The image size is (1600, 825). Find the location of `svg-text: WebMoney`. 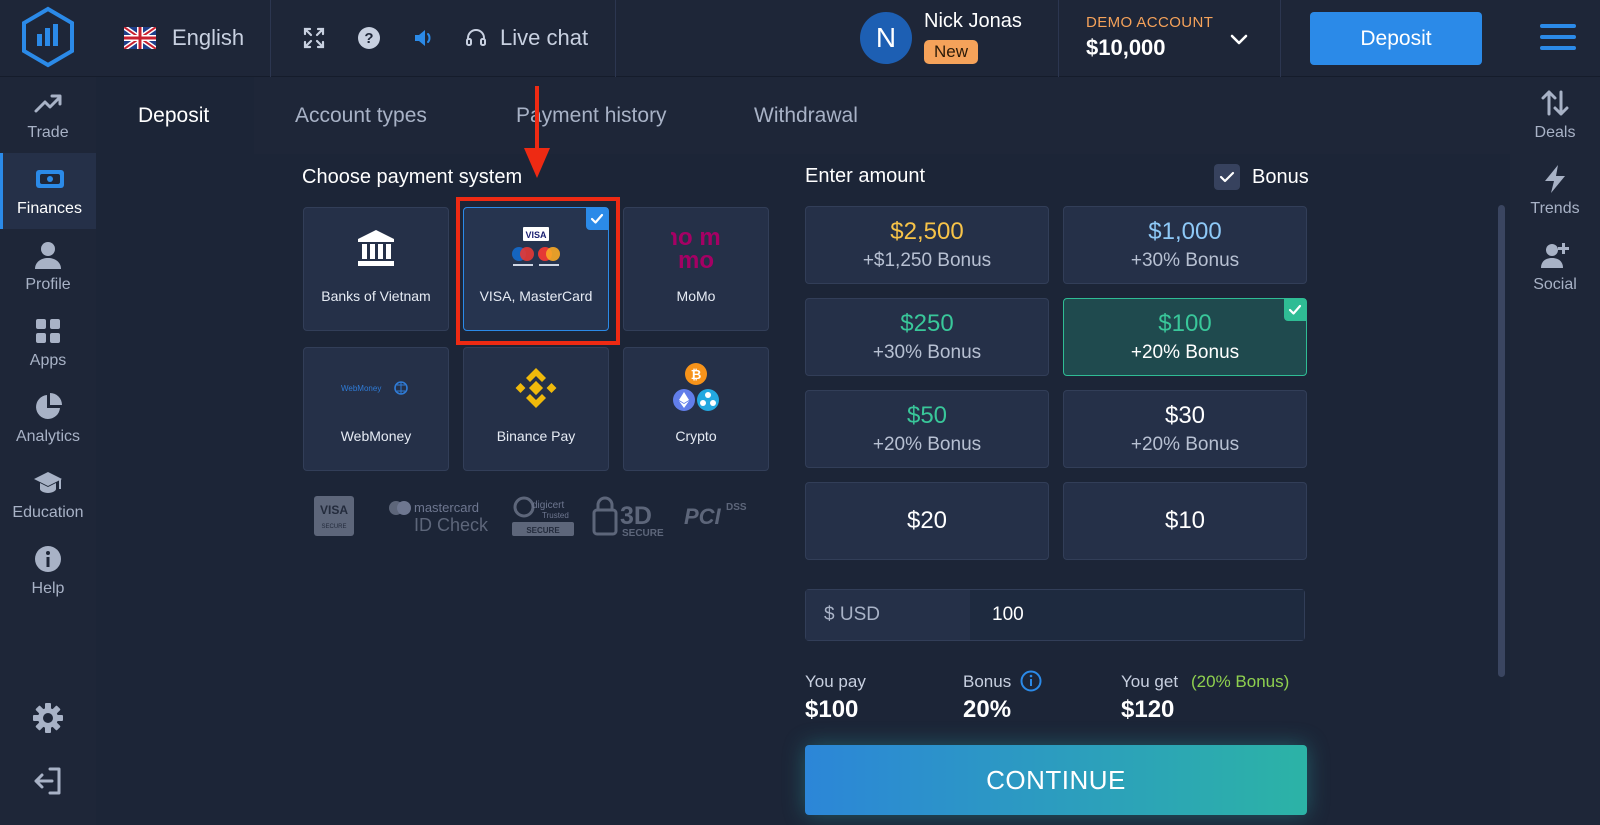

svg-text: WebMoney is located at coordinates (361, 388).